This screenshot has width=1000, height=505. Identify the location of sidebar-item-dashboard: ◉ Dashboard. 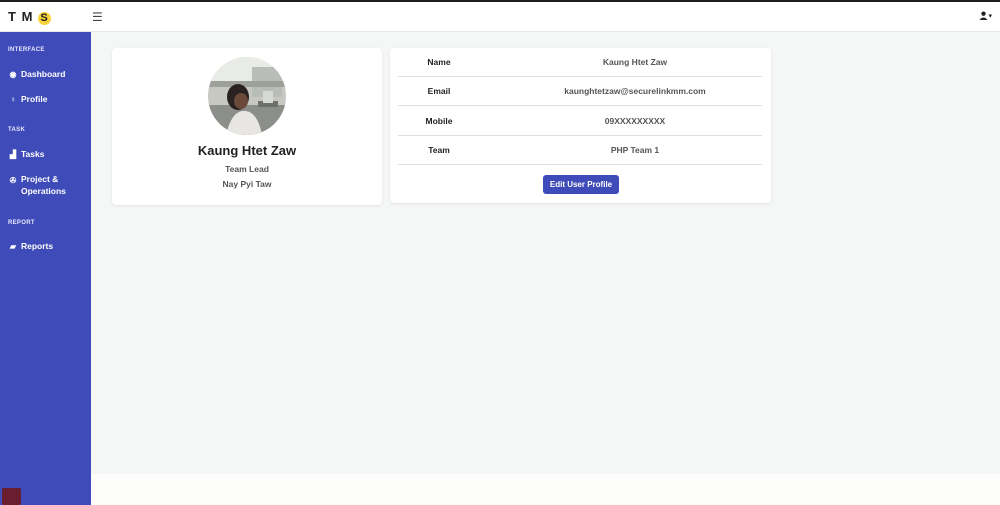
(37, 74).